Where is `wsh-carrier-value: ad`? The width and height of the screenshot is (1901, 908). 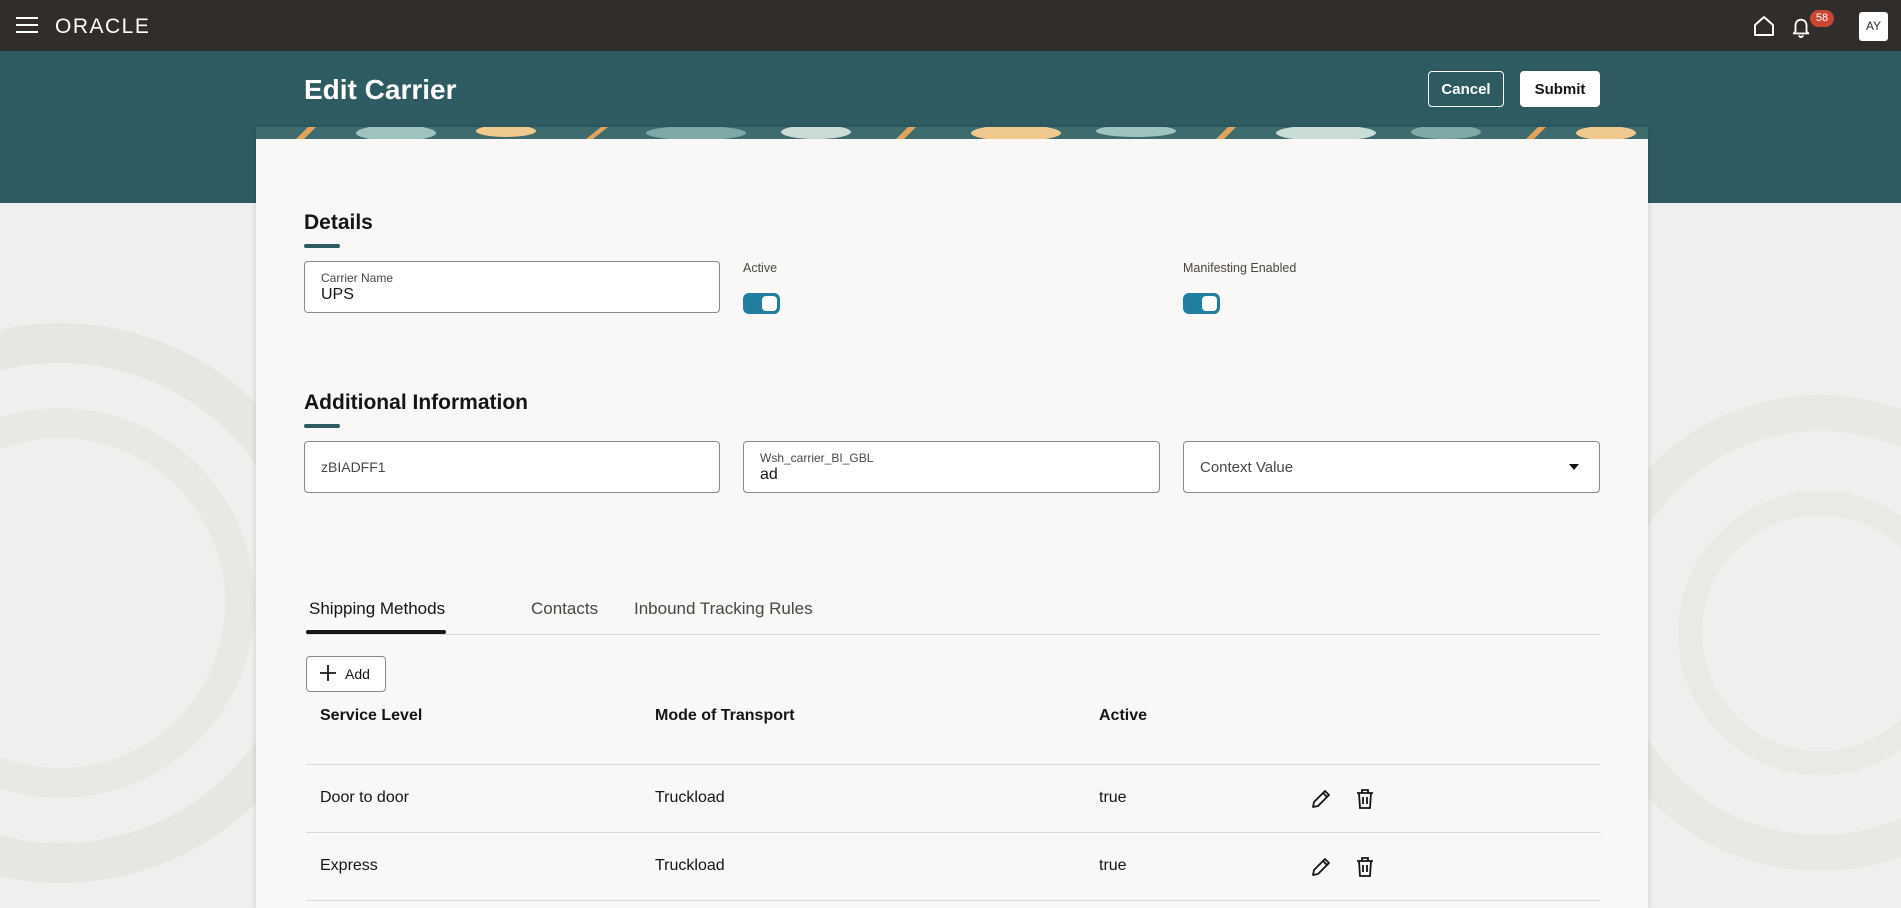
wsh-carrier-value: ad is located at coordinates (769, 474).